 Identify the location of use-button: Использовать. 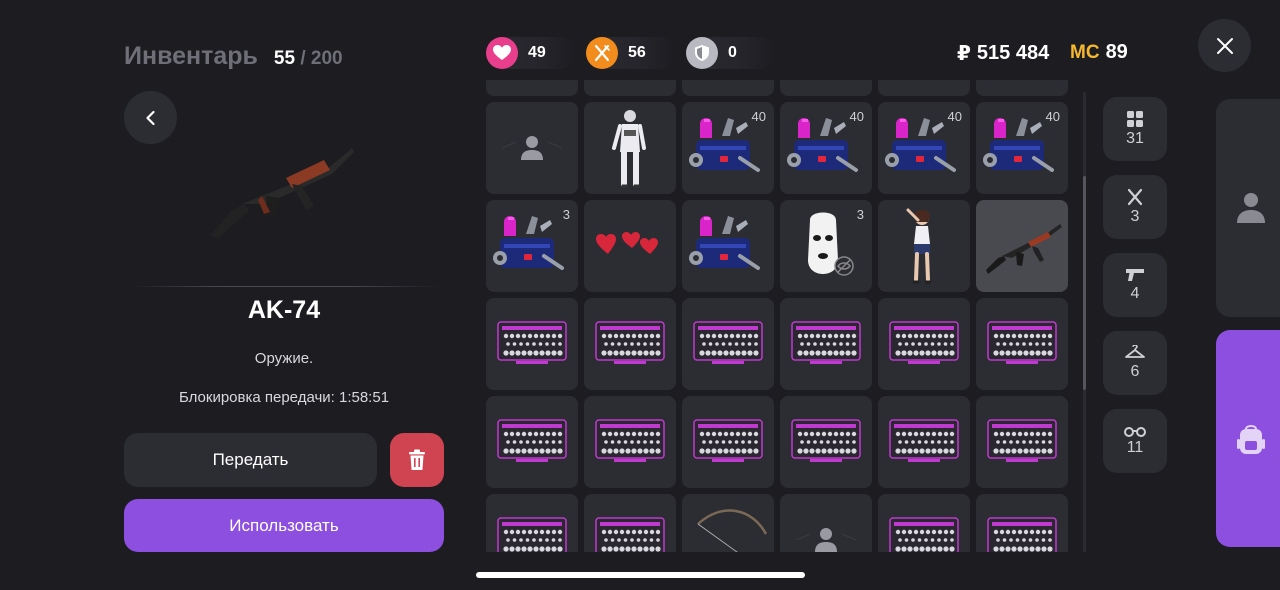
(284, 525).